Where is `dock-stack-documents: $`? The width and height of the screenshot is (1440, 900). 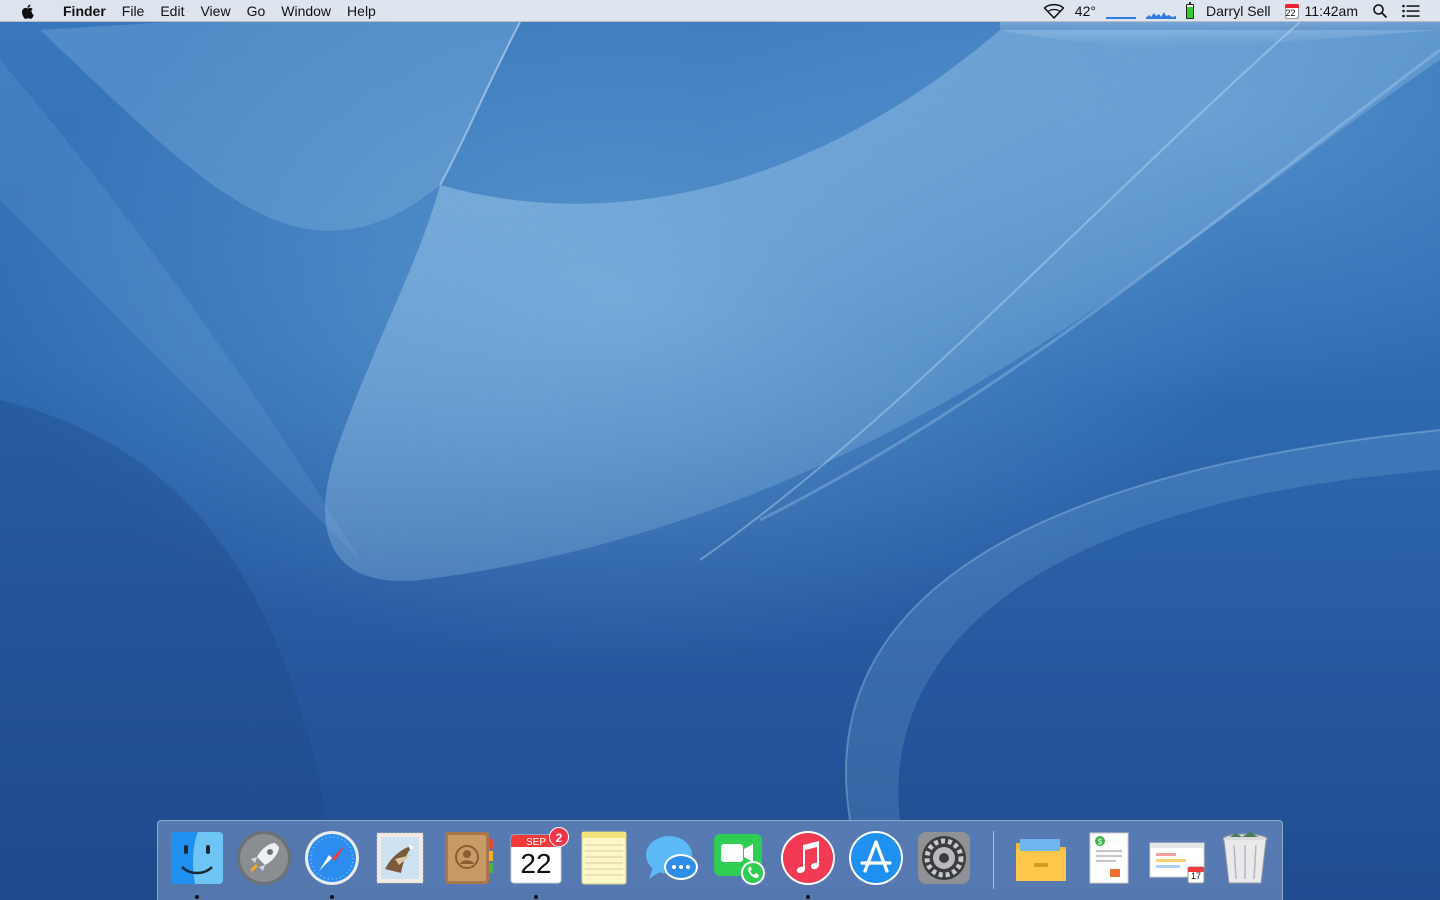 dock-stack-documents: $ is located at coordinates (1109, 859).